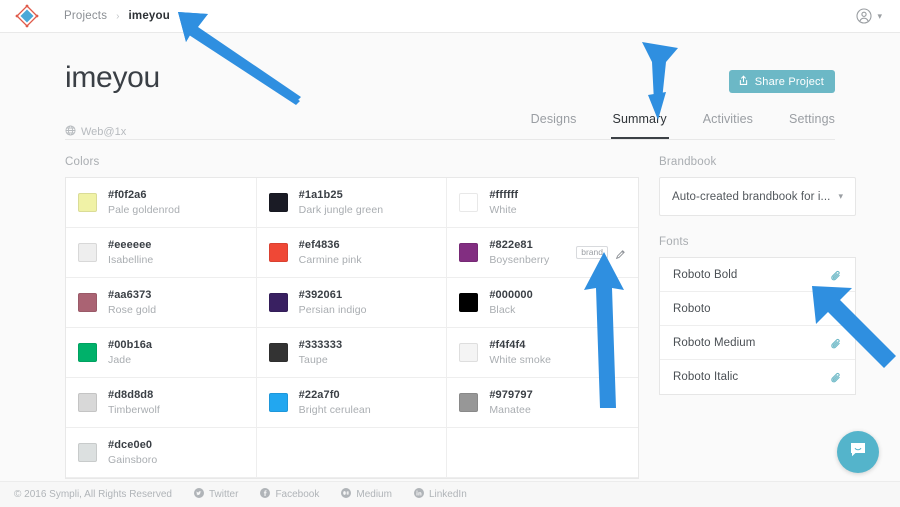  I want to click on color-row-actions: brand, so click(601, 252).